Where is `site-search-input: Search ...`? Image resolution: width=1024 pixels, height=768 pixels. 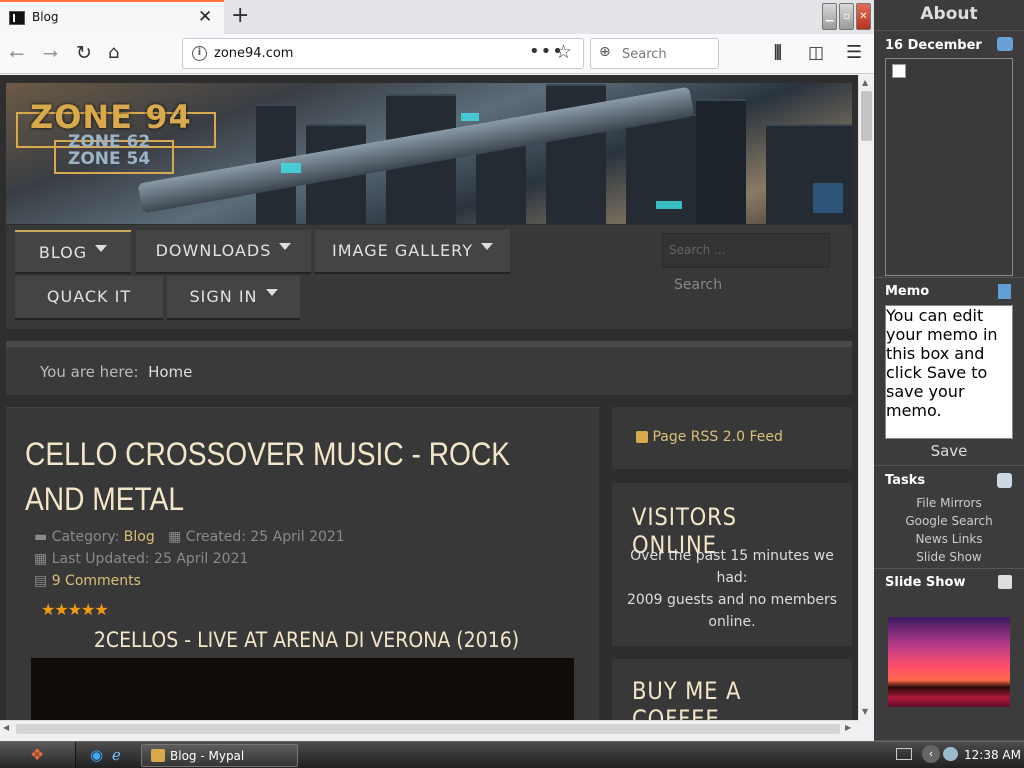
site-search-input: Search ... is located at coordinates (746, 250).